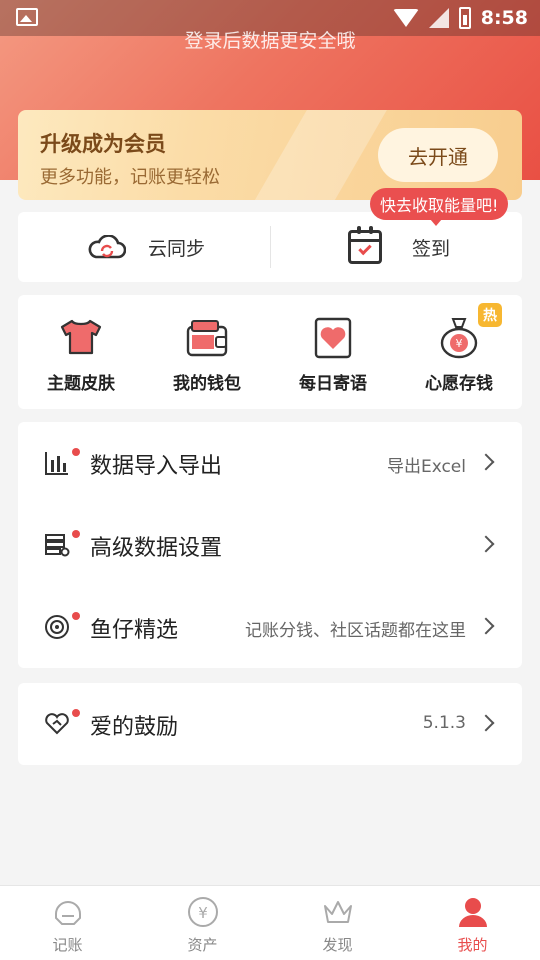 Image resolution: width=540 pixels, height=960 pixels. I want to click on tab-ledger: 记账, so click(67, 923).